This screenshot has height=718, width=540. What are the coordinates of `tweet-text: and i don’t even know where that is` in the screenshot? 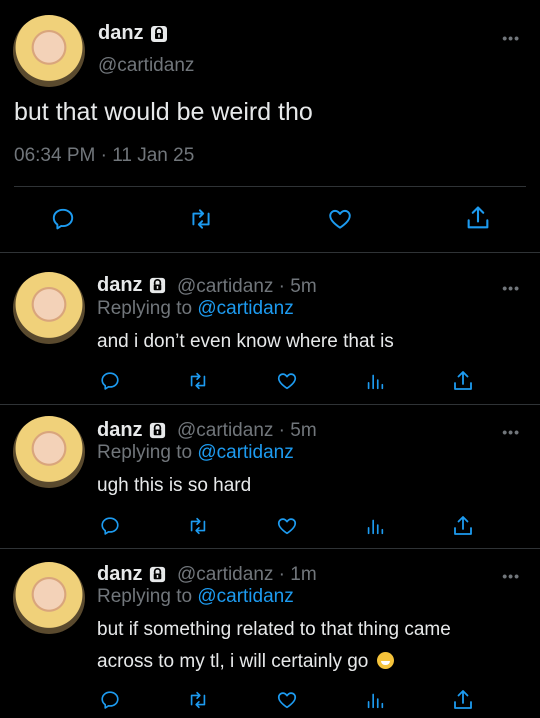 It's located at (245, 341).